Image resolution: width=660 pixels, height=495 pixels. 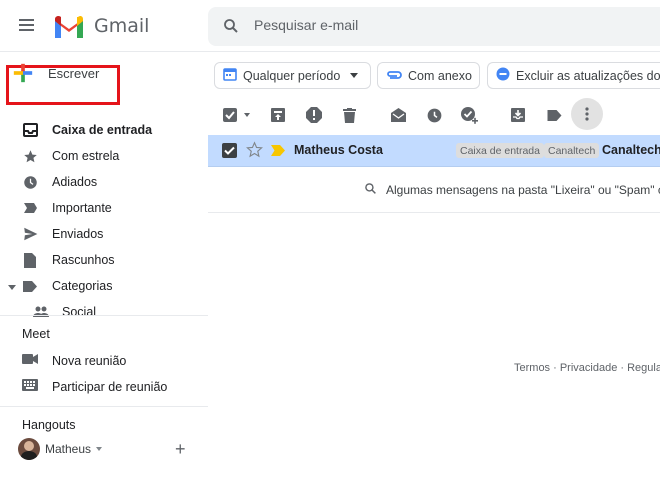 I want to click on compose-button: Escrever, so click(x=55, y=73).